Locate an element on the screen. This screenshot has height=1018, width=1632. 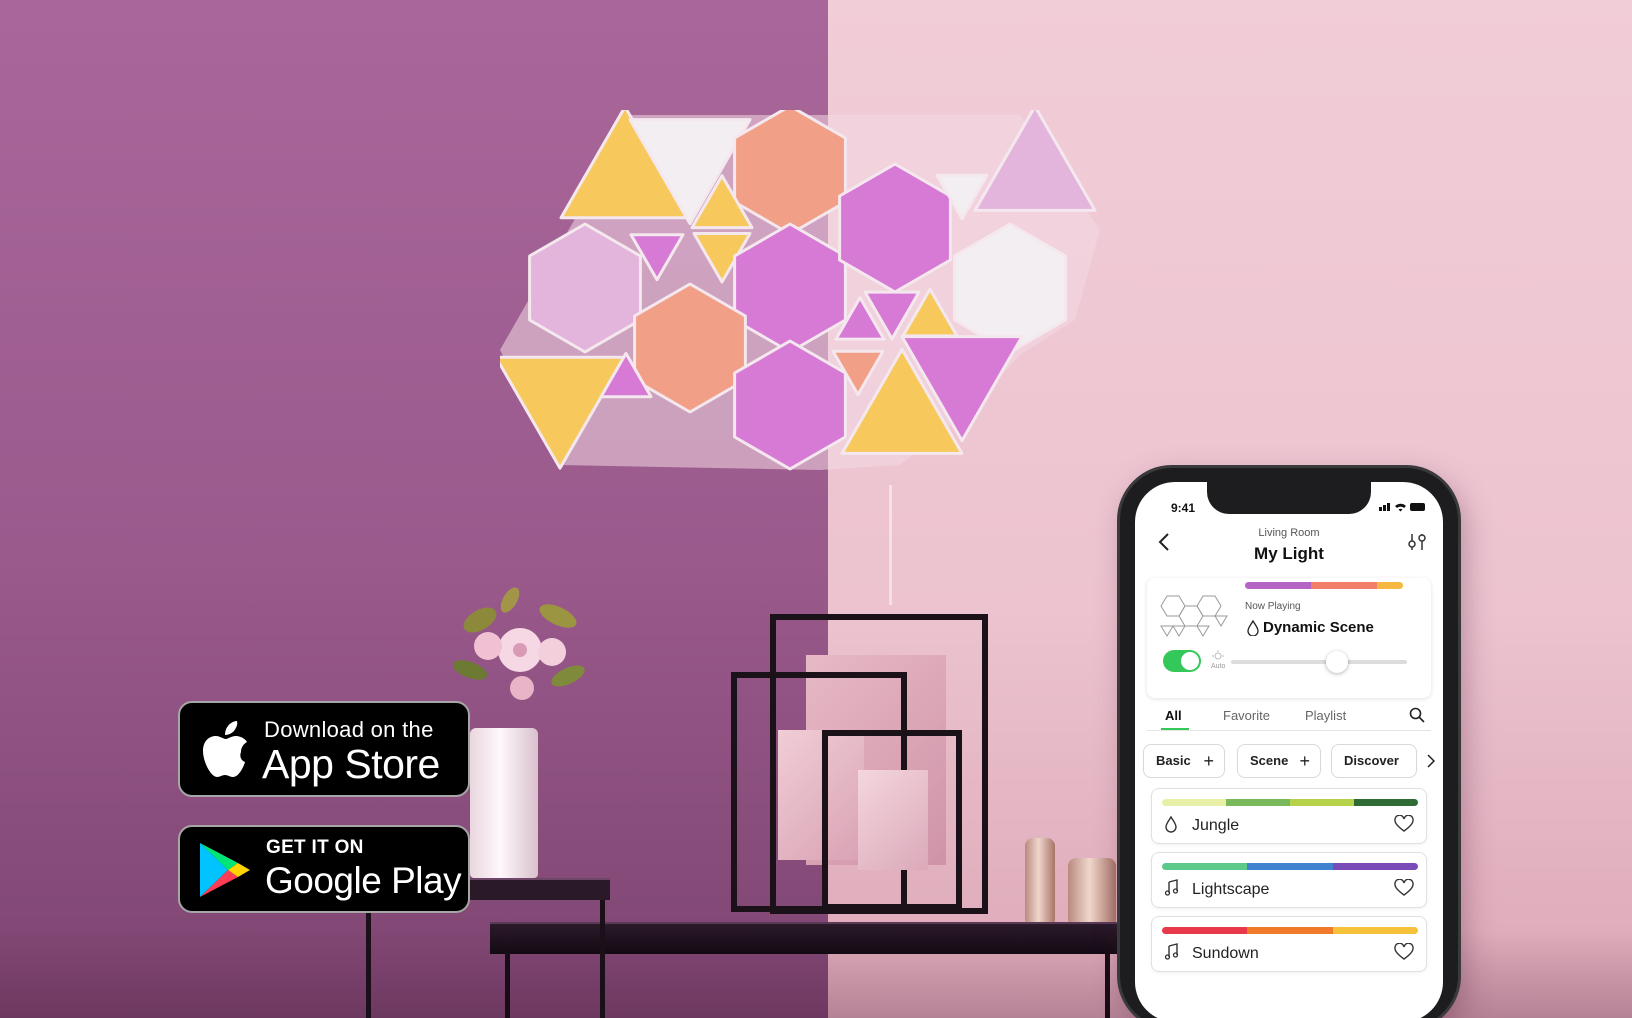
canister-short is located at coordinates (1092, 891).